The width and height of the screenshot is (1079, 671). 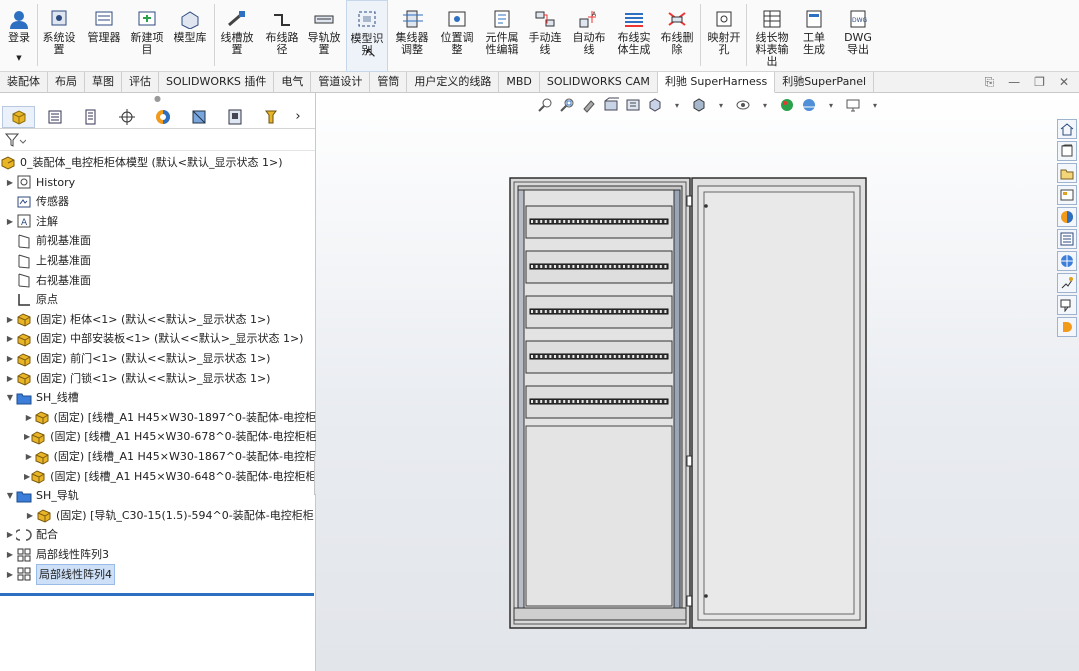 I want to click on custom-properties-icon, so click(x=1067, y=239).